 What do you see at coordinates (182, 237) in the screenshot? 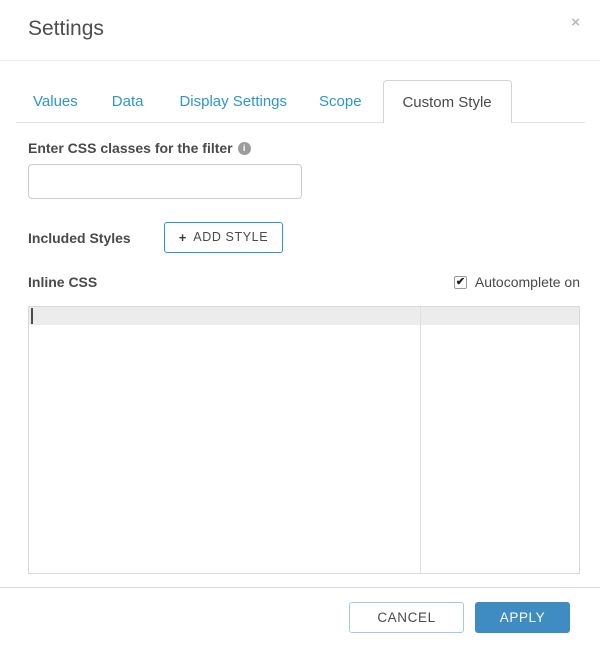
I see `plus-icon: +` at bounding box center [182, 237].